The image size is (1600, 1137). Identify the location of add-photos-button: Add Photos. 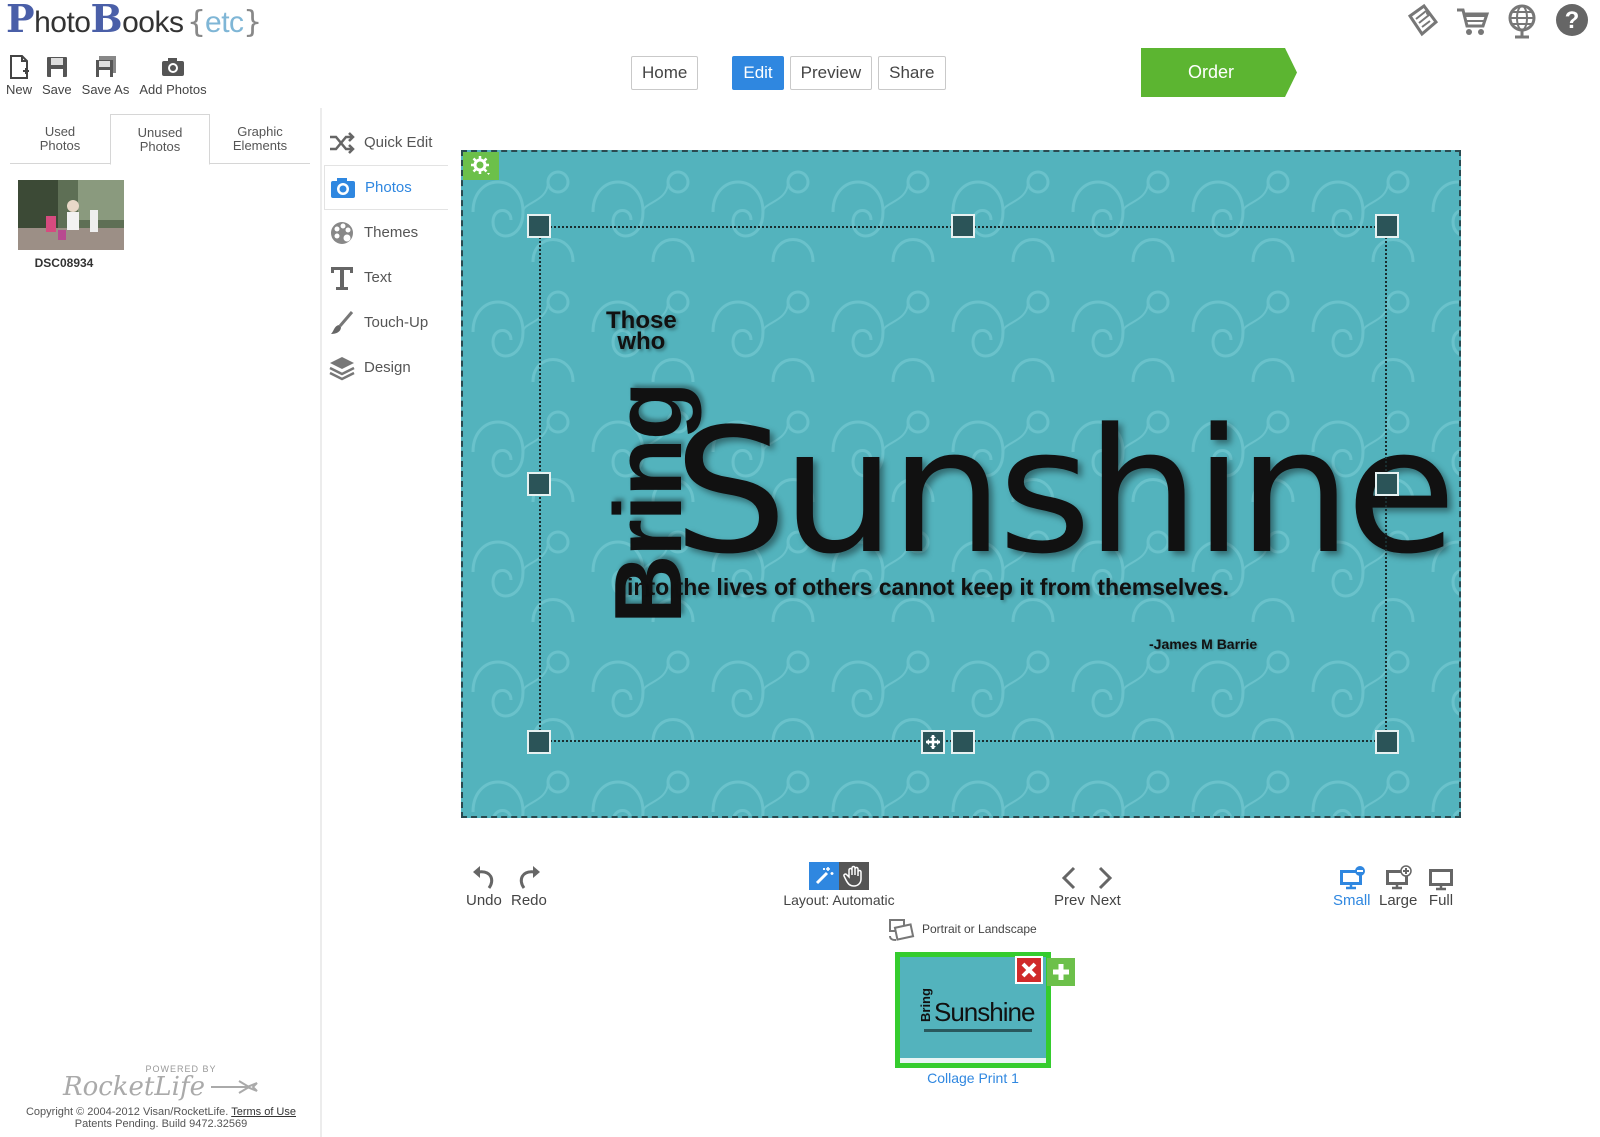
(173, 75).